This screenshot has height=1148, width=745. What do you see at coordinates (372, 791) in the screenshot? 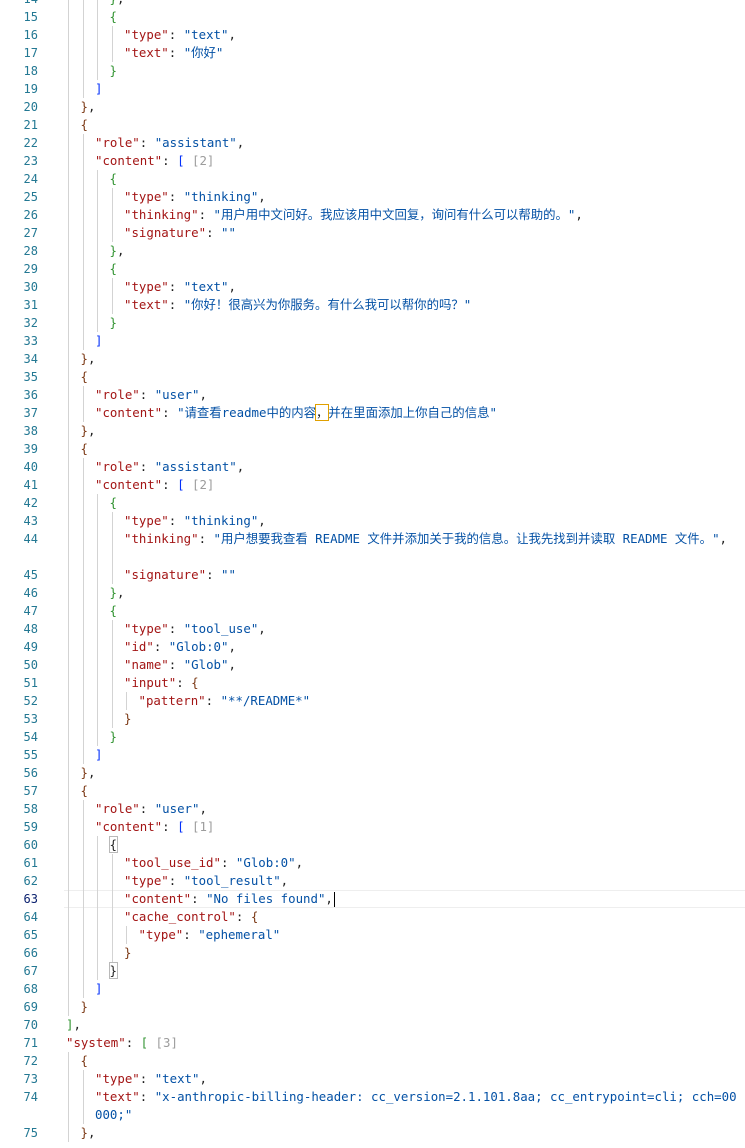
I see `code-line: 57 {` at bounding box center [372, 791].